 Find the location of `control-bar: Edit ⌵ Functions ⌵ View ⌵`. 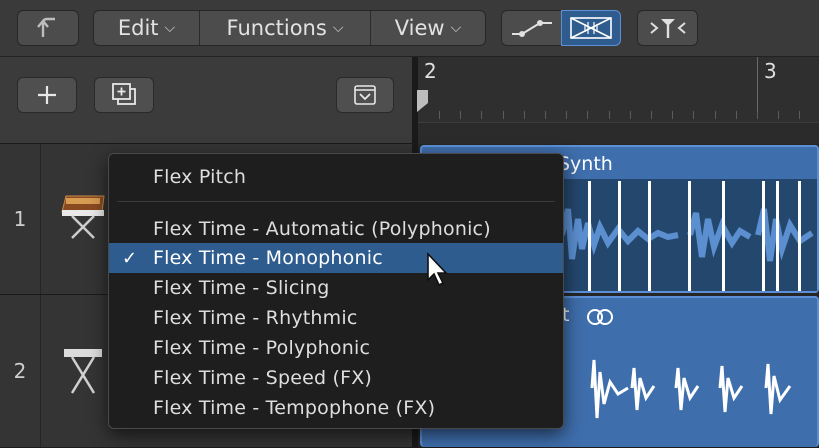

control-bar: Edit ⌵ Functions ⌵ View ⌵ is located at coordinates (409, 28).